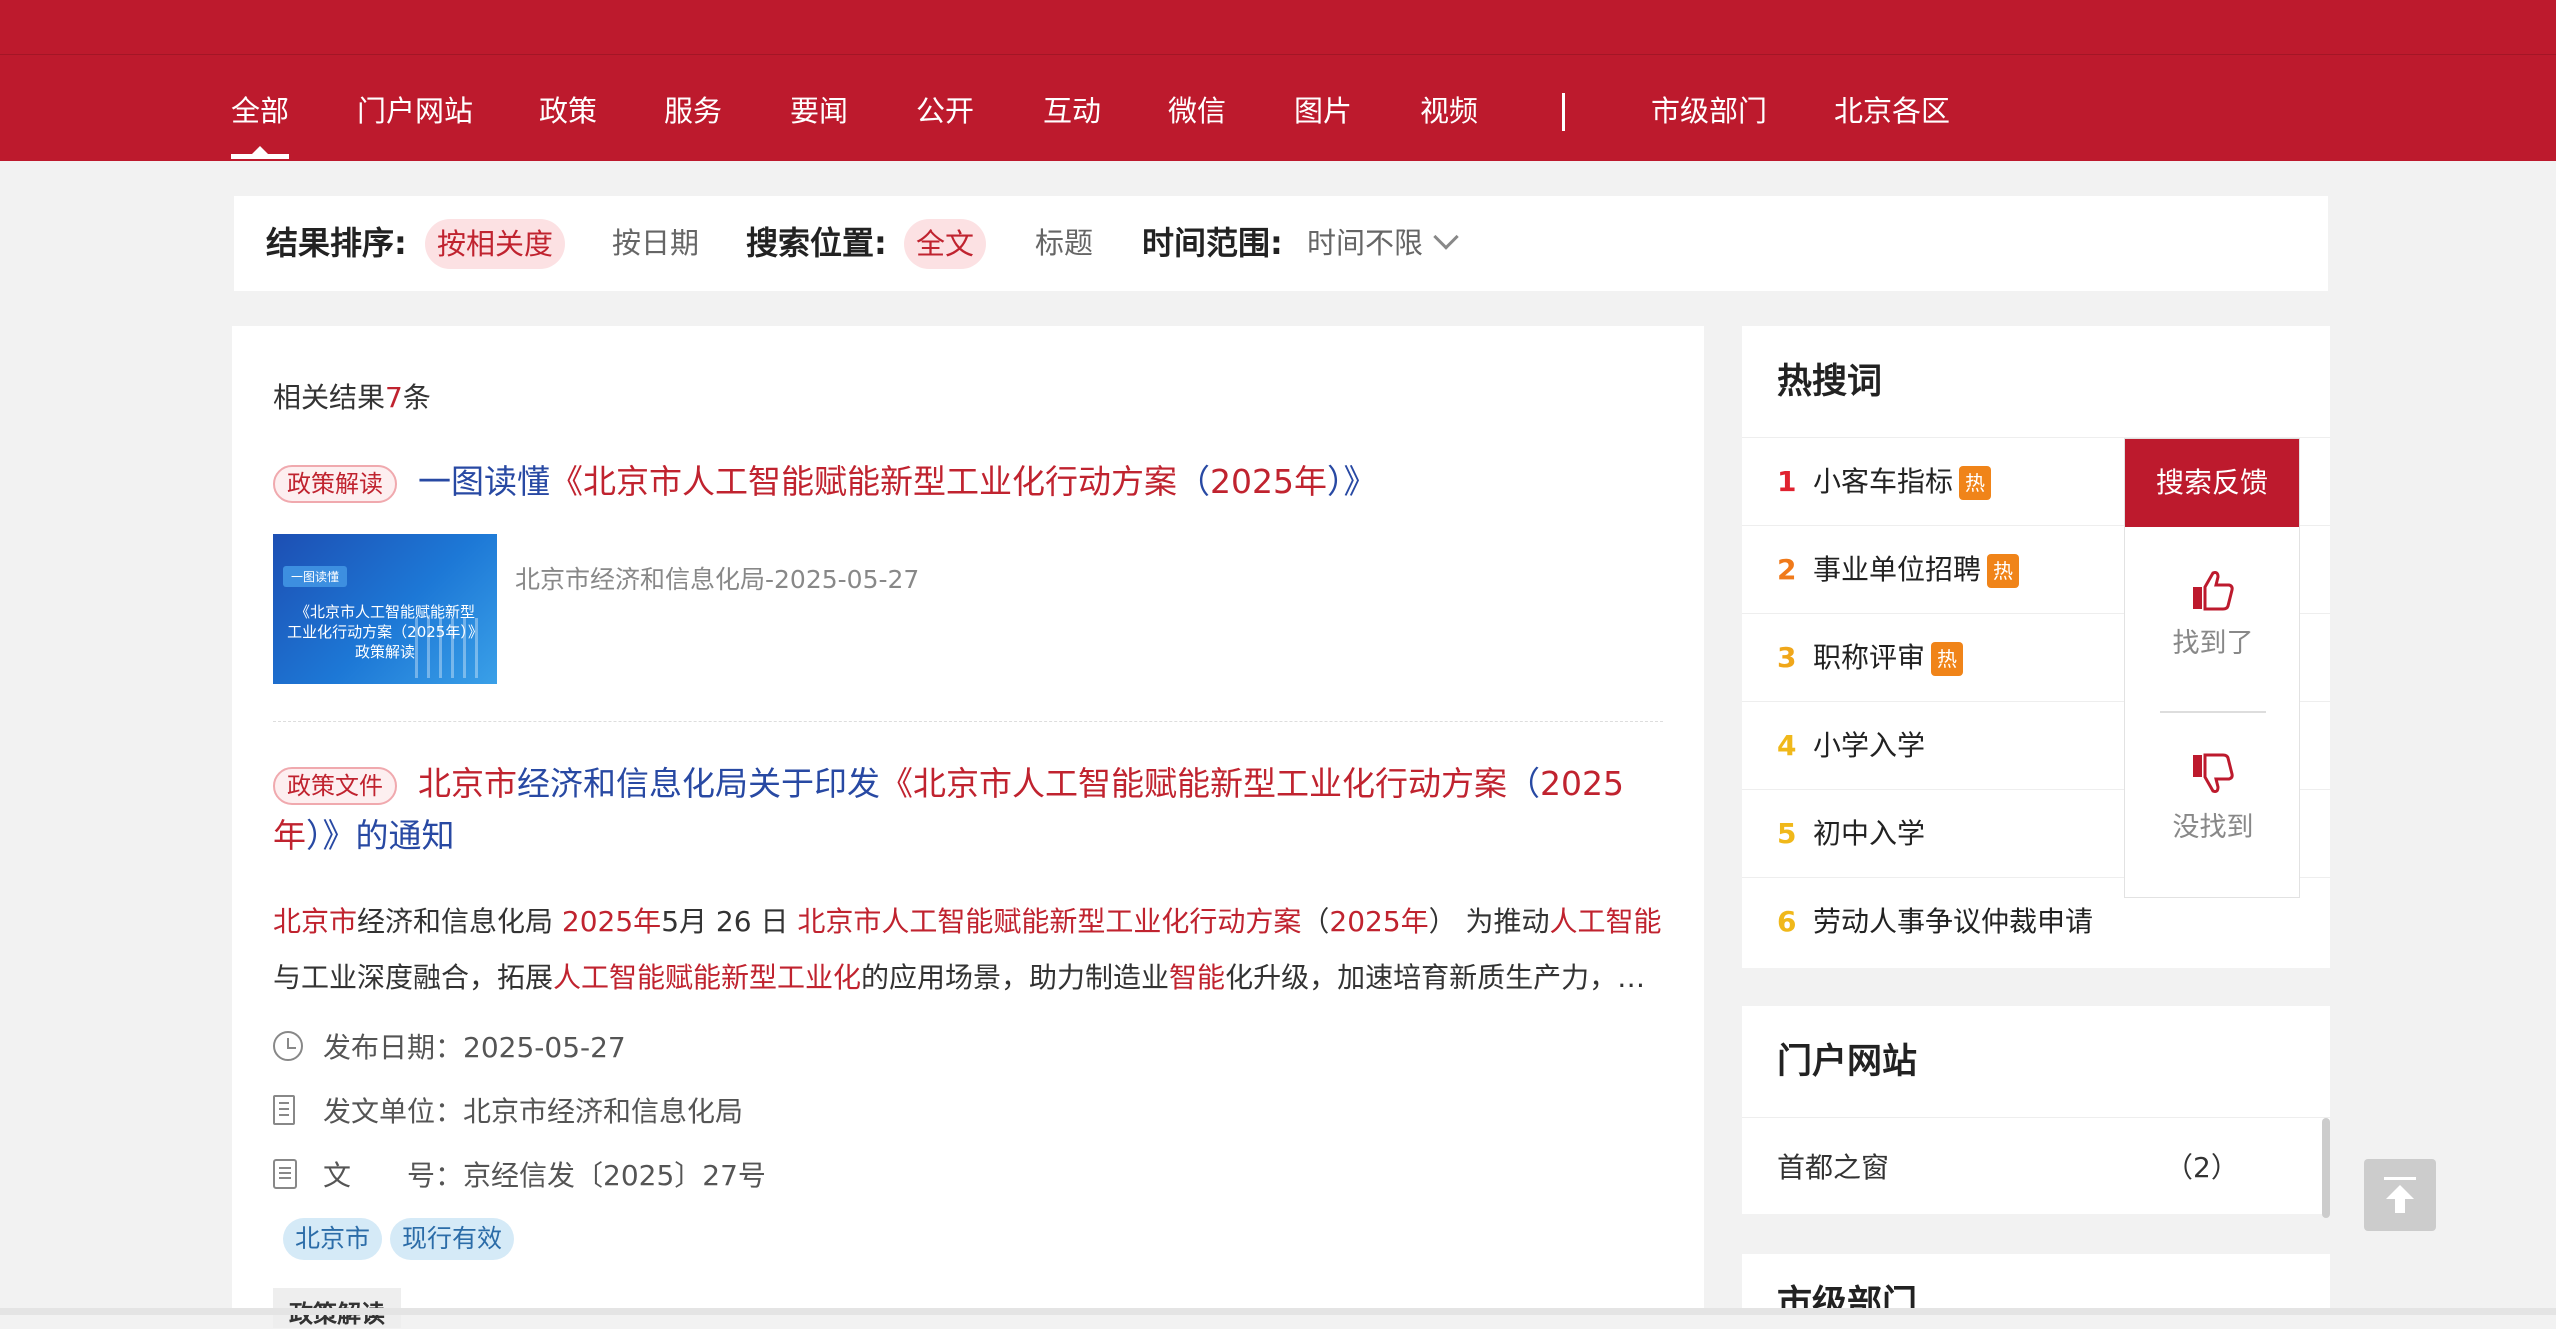  I want to click on result-source: 北京市经济和信息化局-2025-05-27, so click(717, 579).